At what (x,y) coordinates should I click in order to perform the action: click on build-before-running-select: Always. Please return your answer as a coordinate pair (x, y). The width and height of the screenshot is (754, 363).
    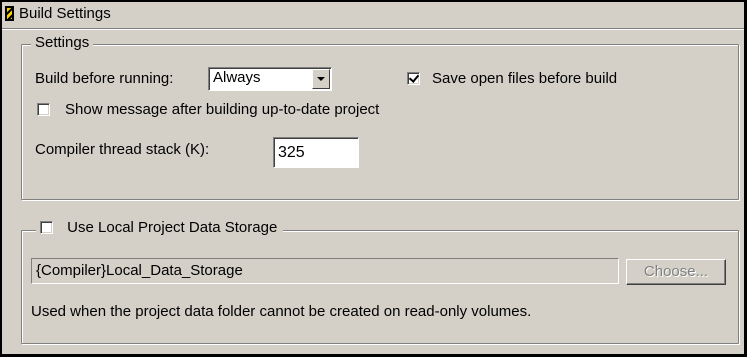
    Looking at the image, I should click on (270, 79).